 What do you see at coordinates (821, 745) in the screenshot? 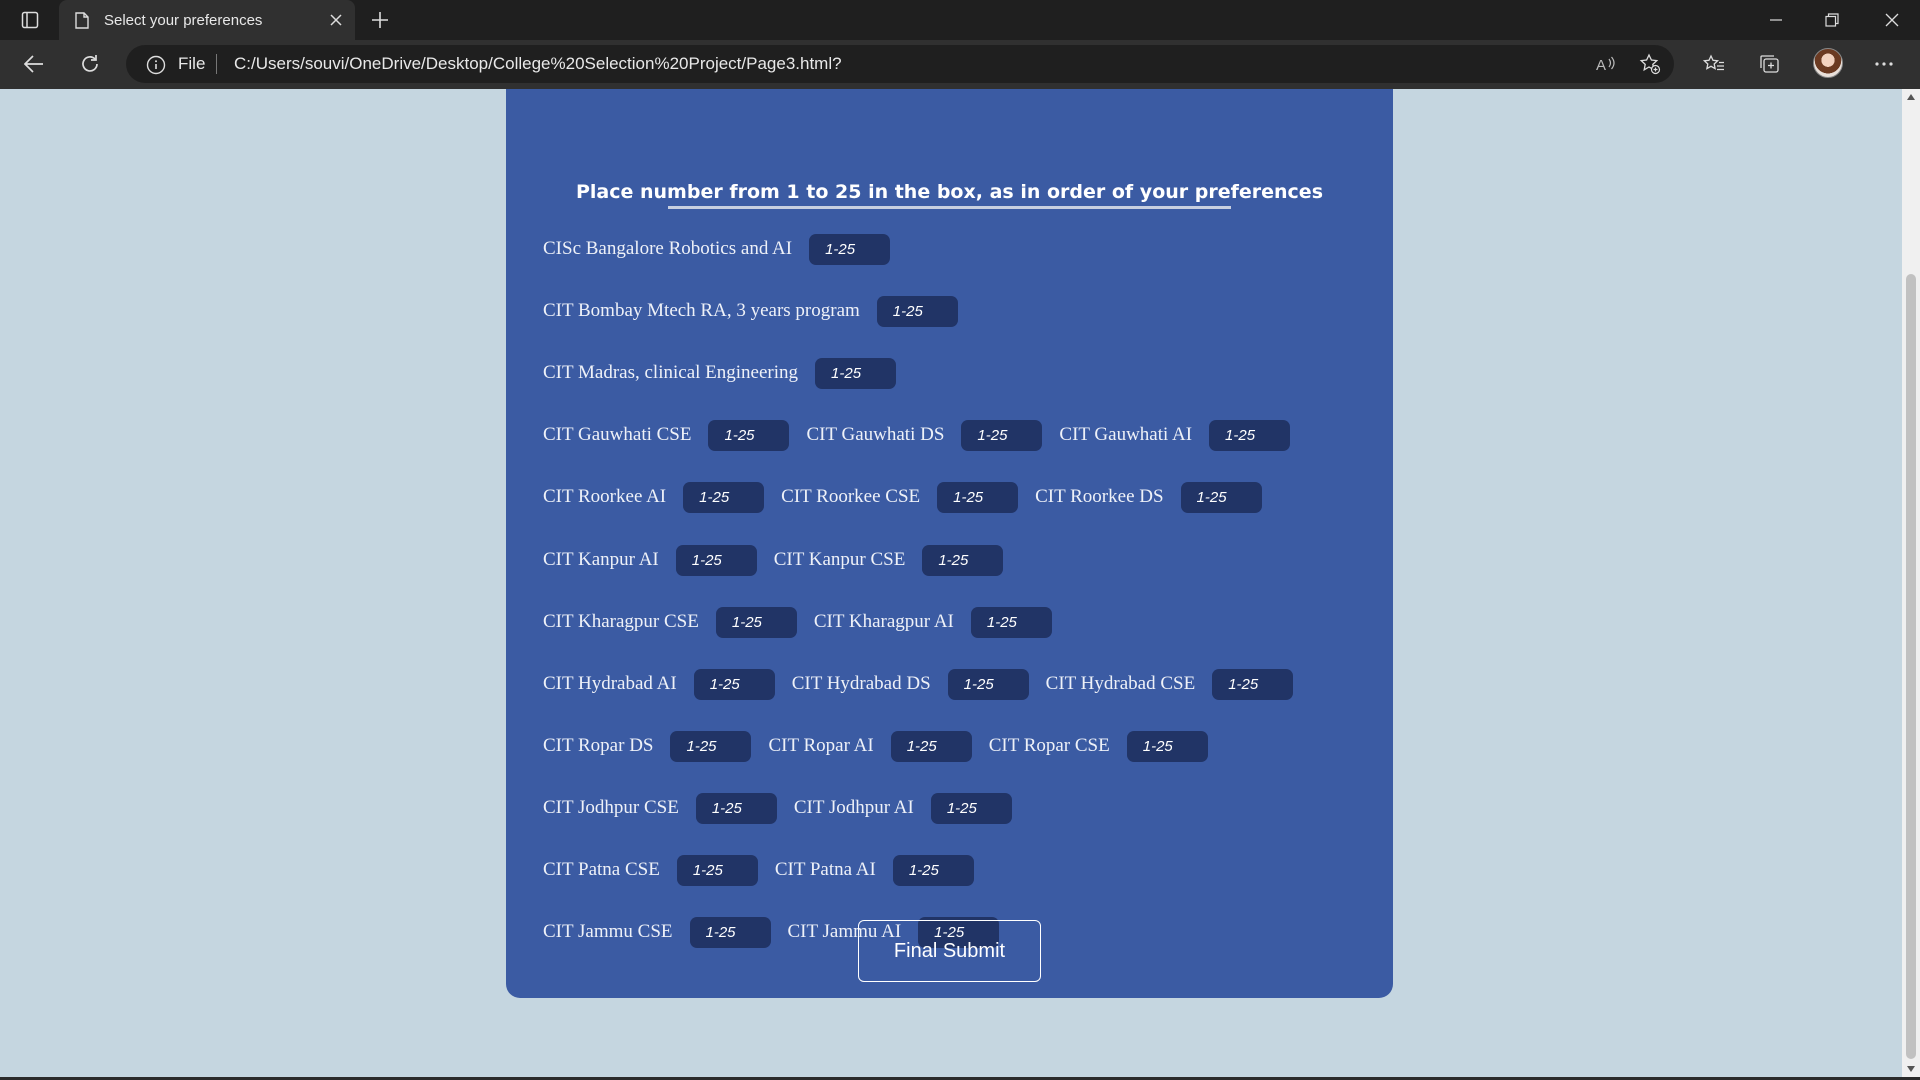
I see `program-label: CIT Ropar AI` at bounding box center [821, 745].